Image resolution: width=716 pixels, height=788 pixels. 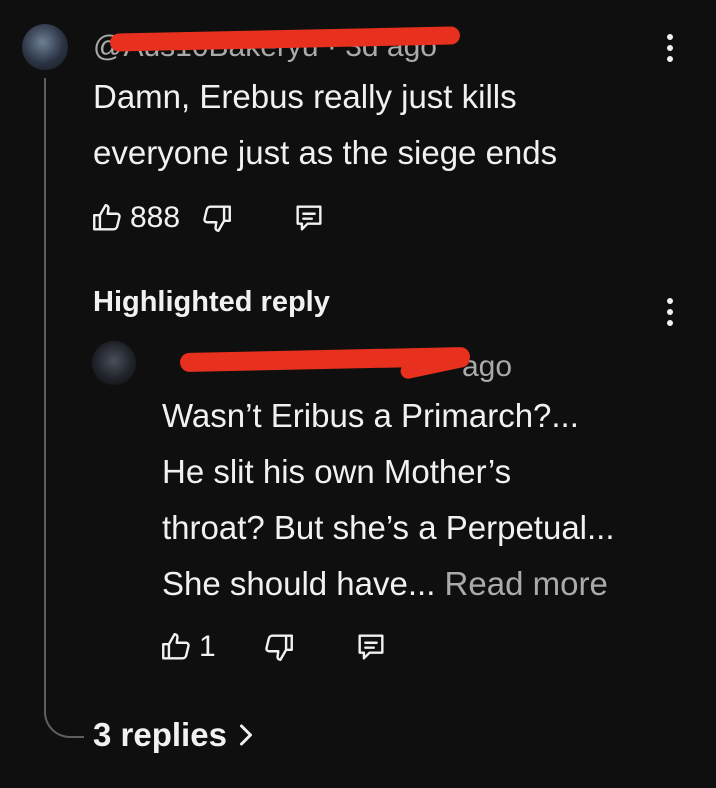 What do you see at coordinates (45, 47) in the screenshot?
I see `commenter-avatar` at bounding box center [45, 47].